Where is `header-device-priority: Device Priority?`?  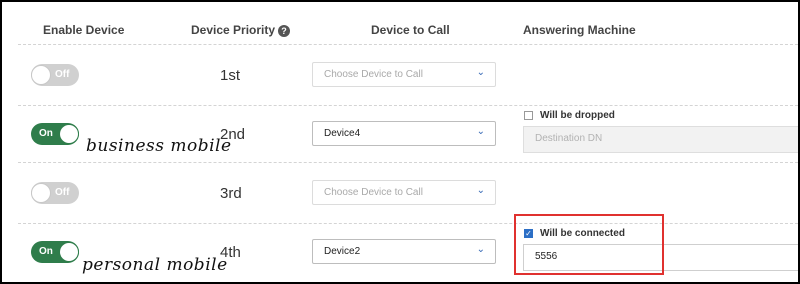
header-device-priority: Device Priority? is located at coordinates (241, 30).